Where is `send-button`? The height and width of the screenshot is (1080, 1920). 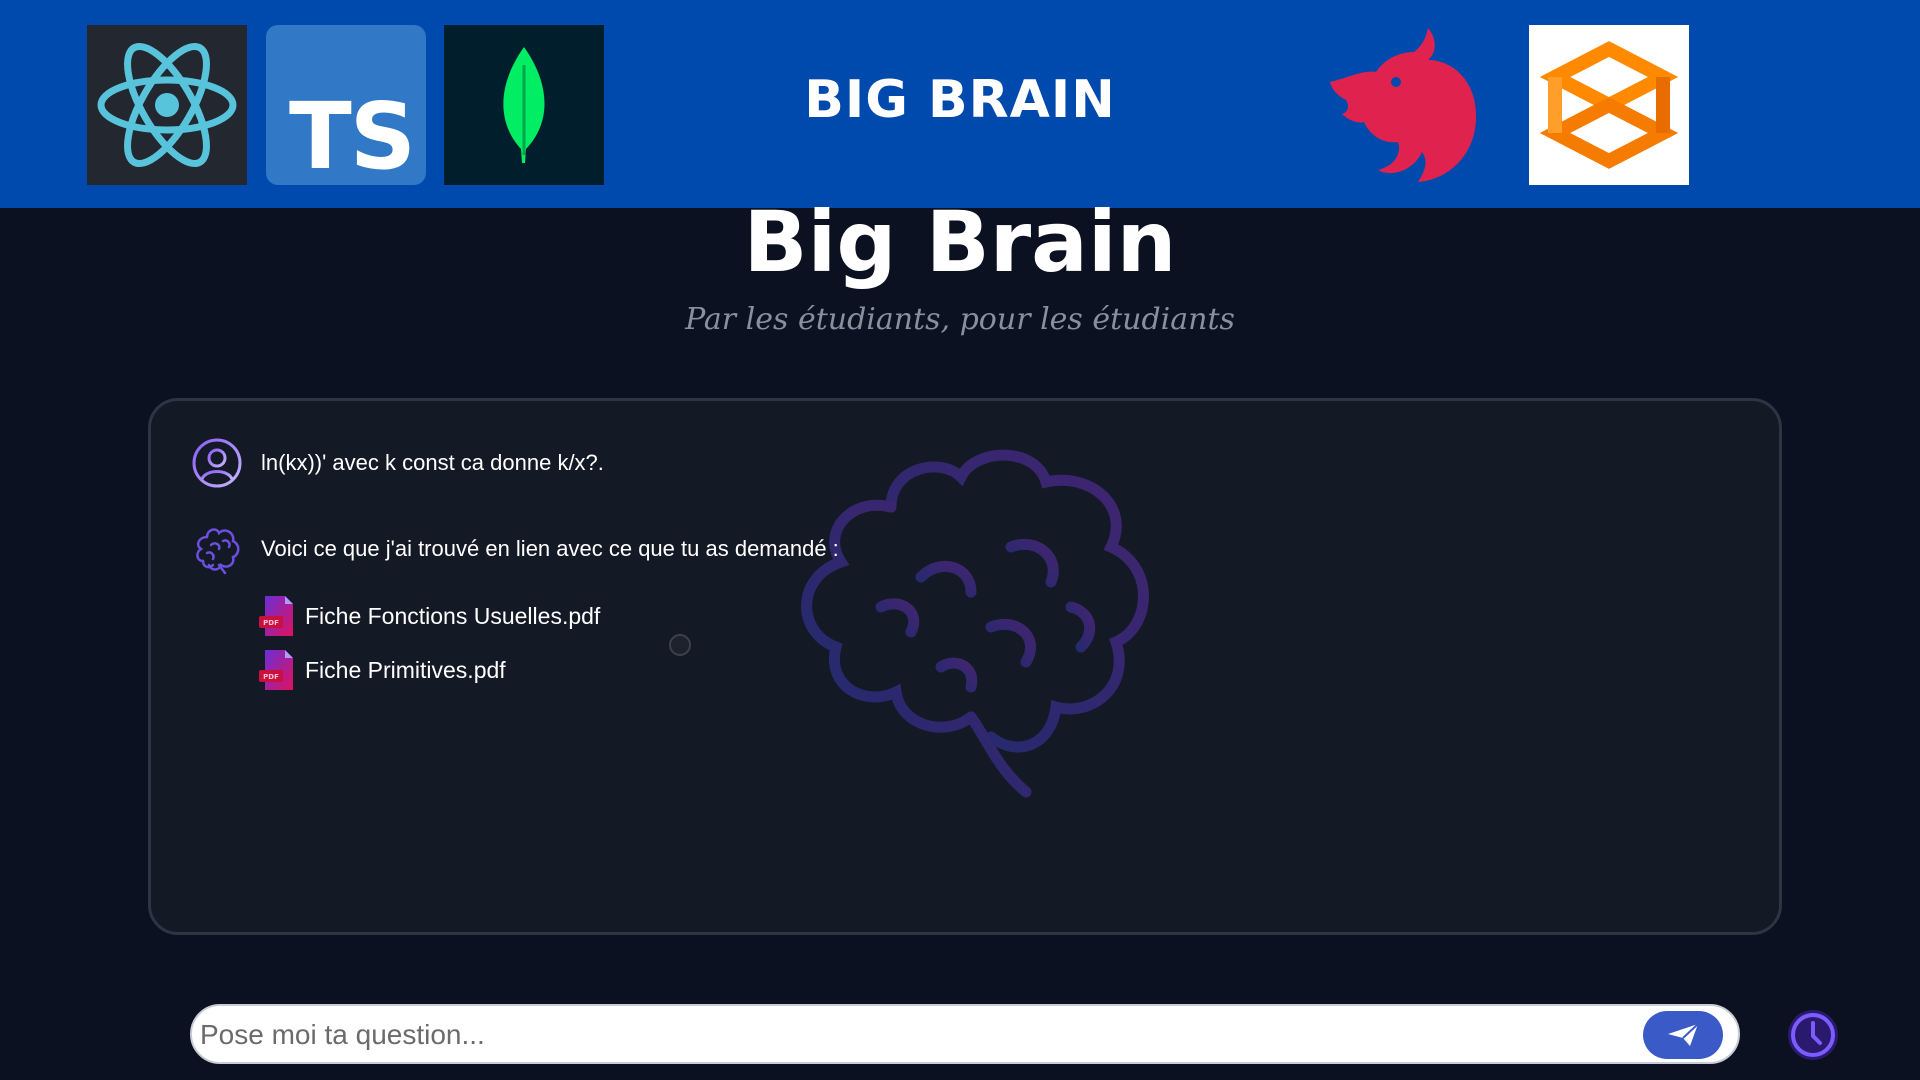
send-button is located at coordinates (1683, 1035).